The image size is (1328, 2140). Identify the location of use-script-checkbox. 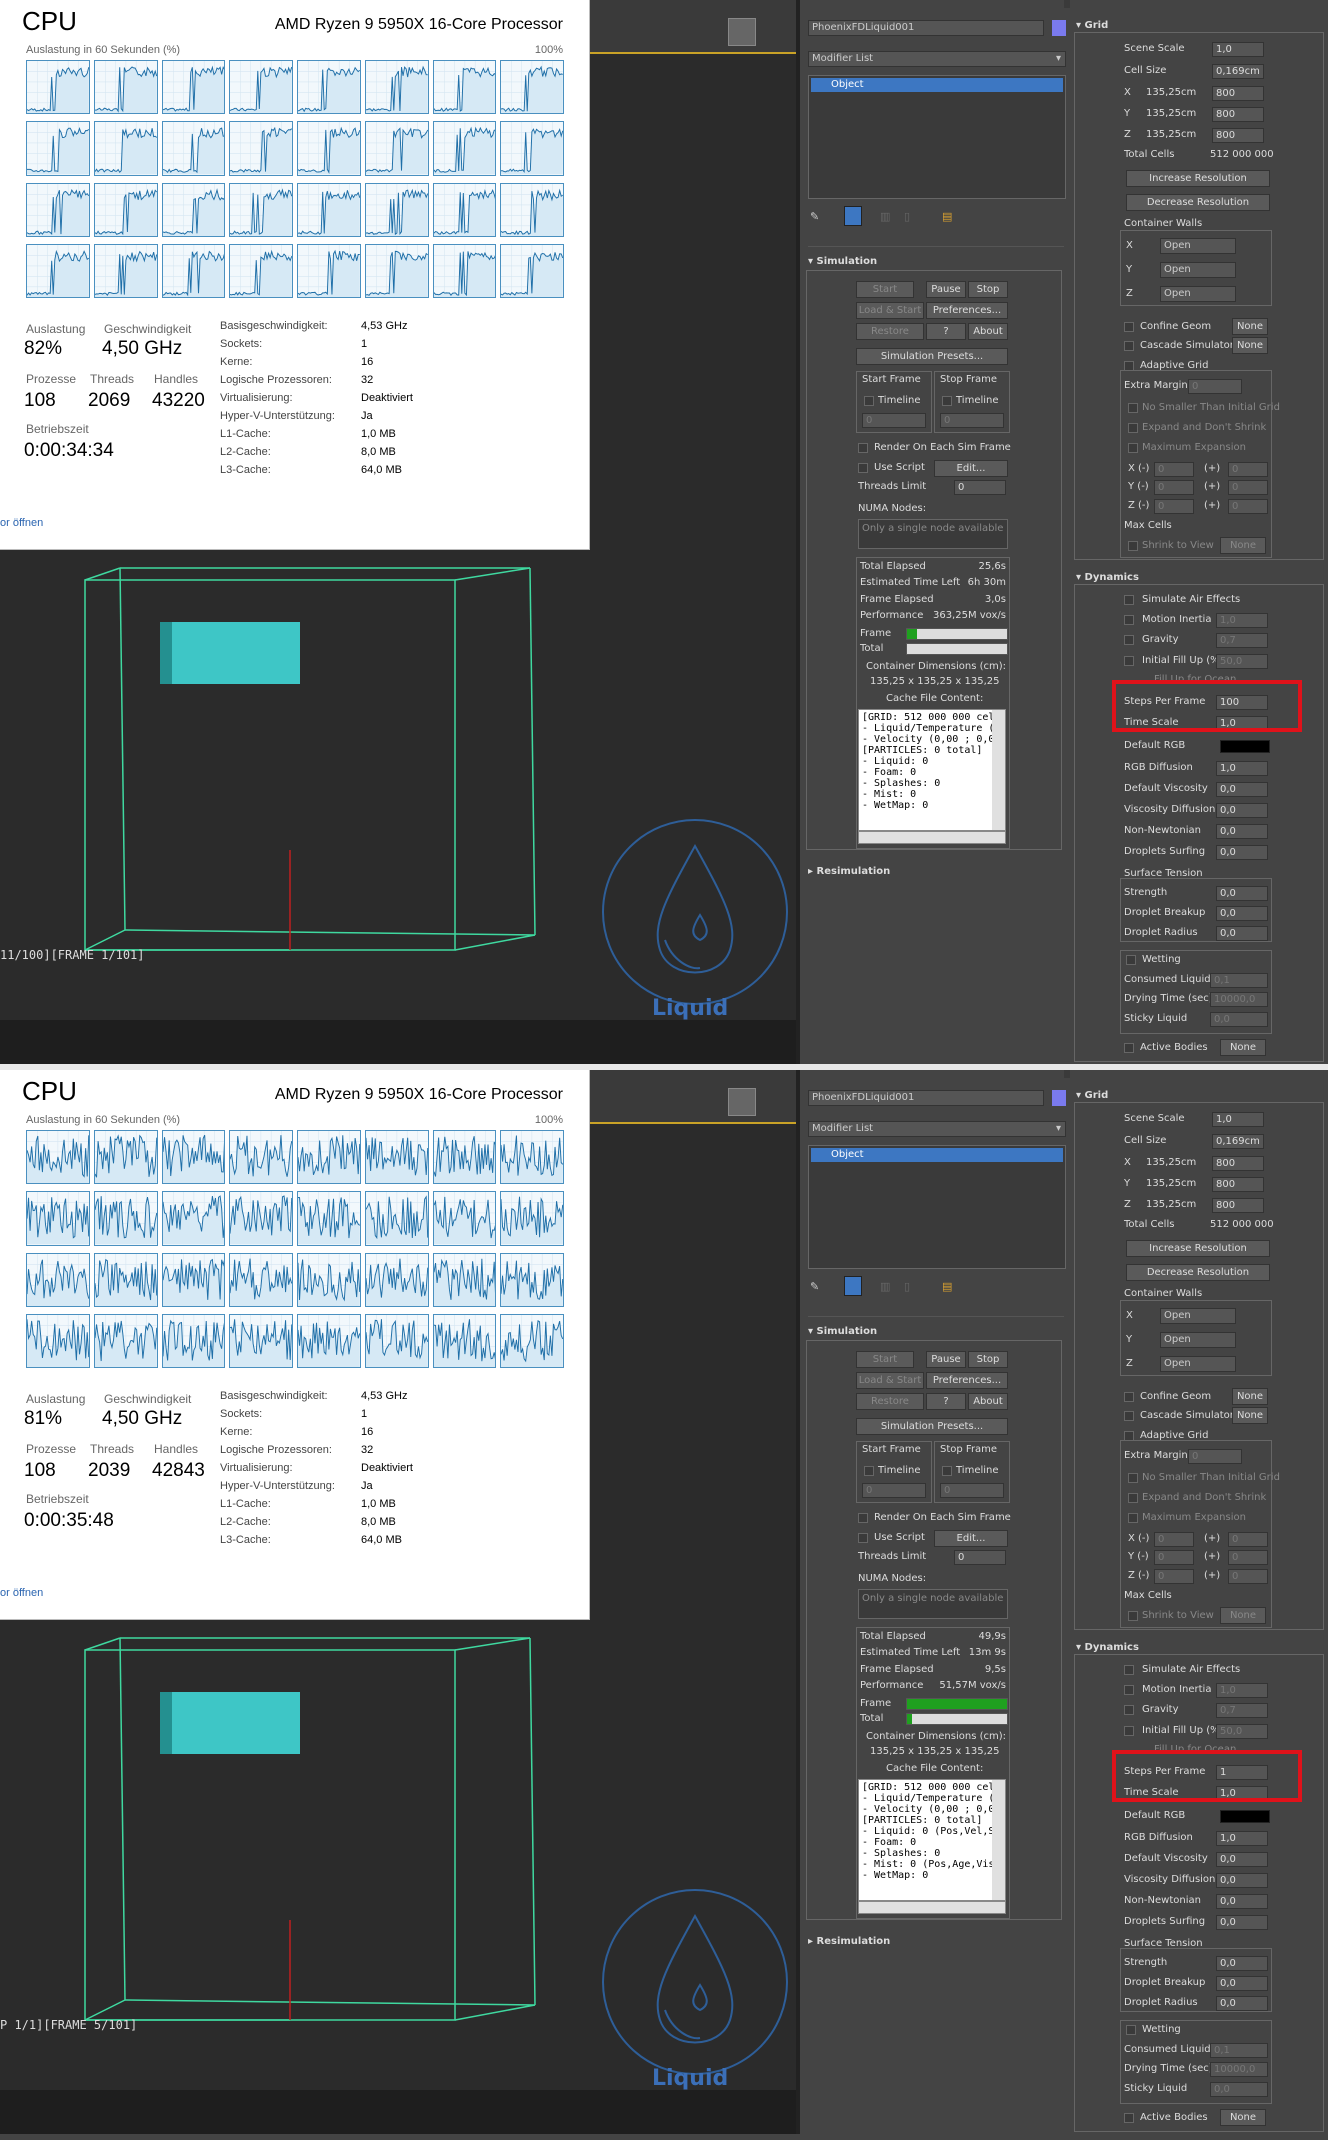
(863, 1538).